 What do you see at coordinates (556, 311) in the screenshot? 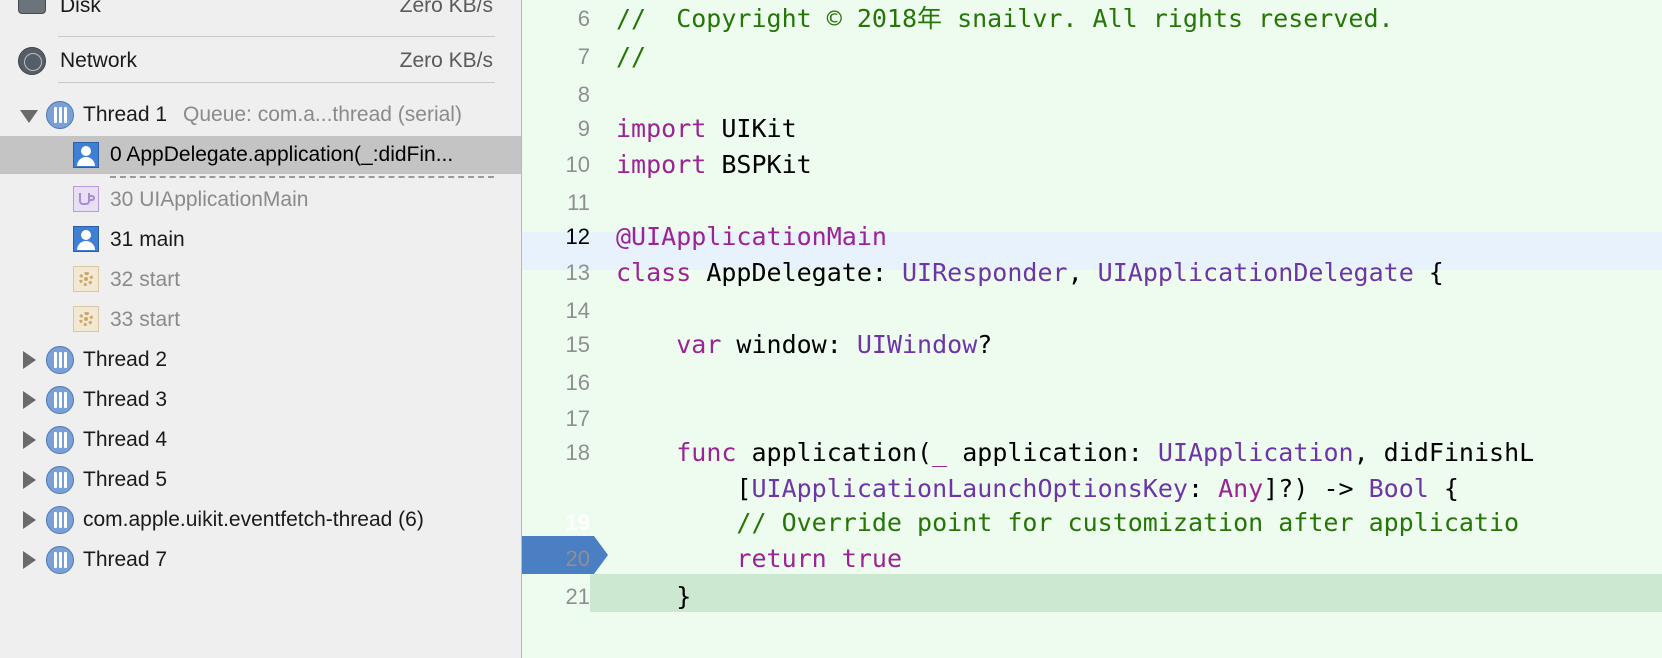
I see `line-number: 14` at bounding box center [556, 311].